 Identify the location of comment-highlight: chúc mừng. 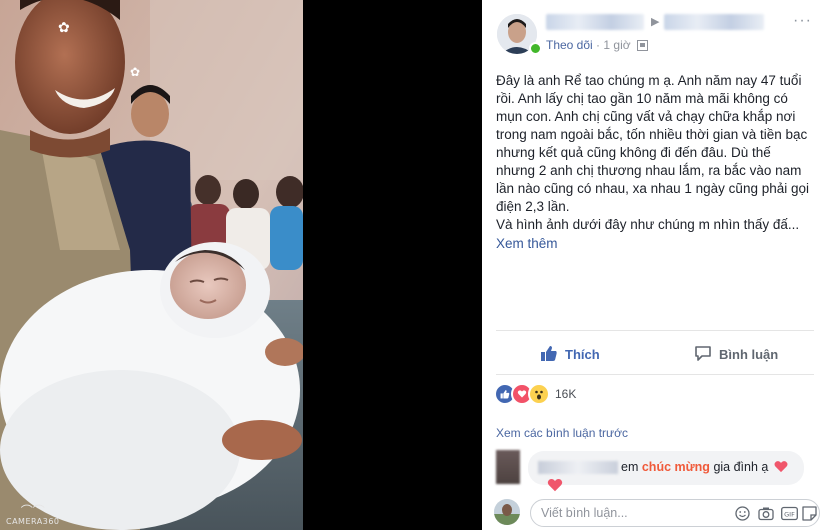
(675, 467).